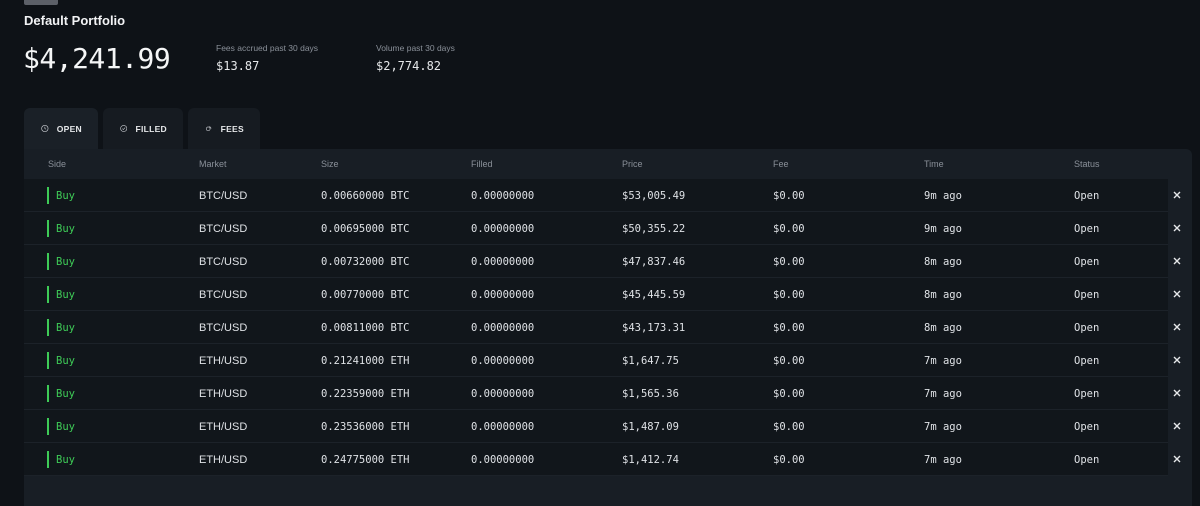  I want to click on col-time: Time, so click(934, 164).